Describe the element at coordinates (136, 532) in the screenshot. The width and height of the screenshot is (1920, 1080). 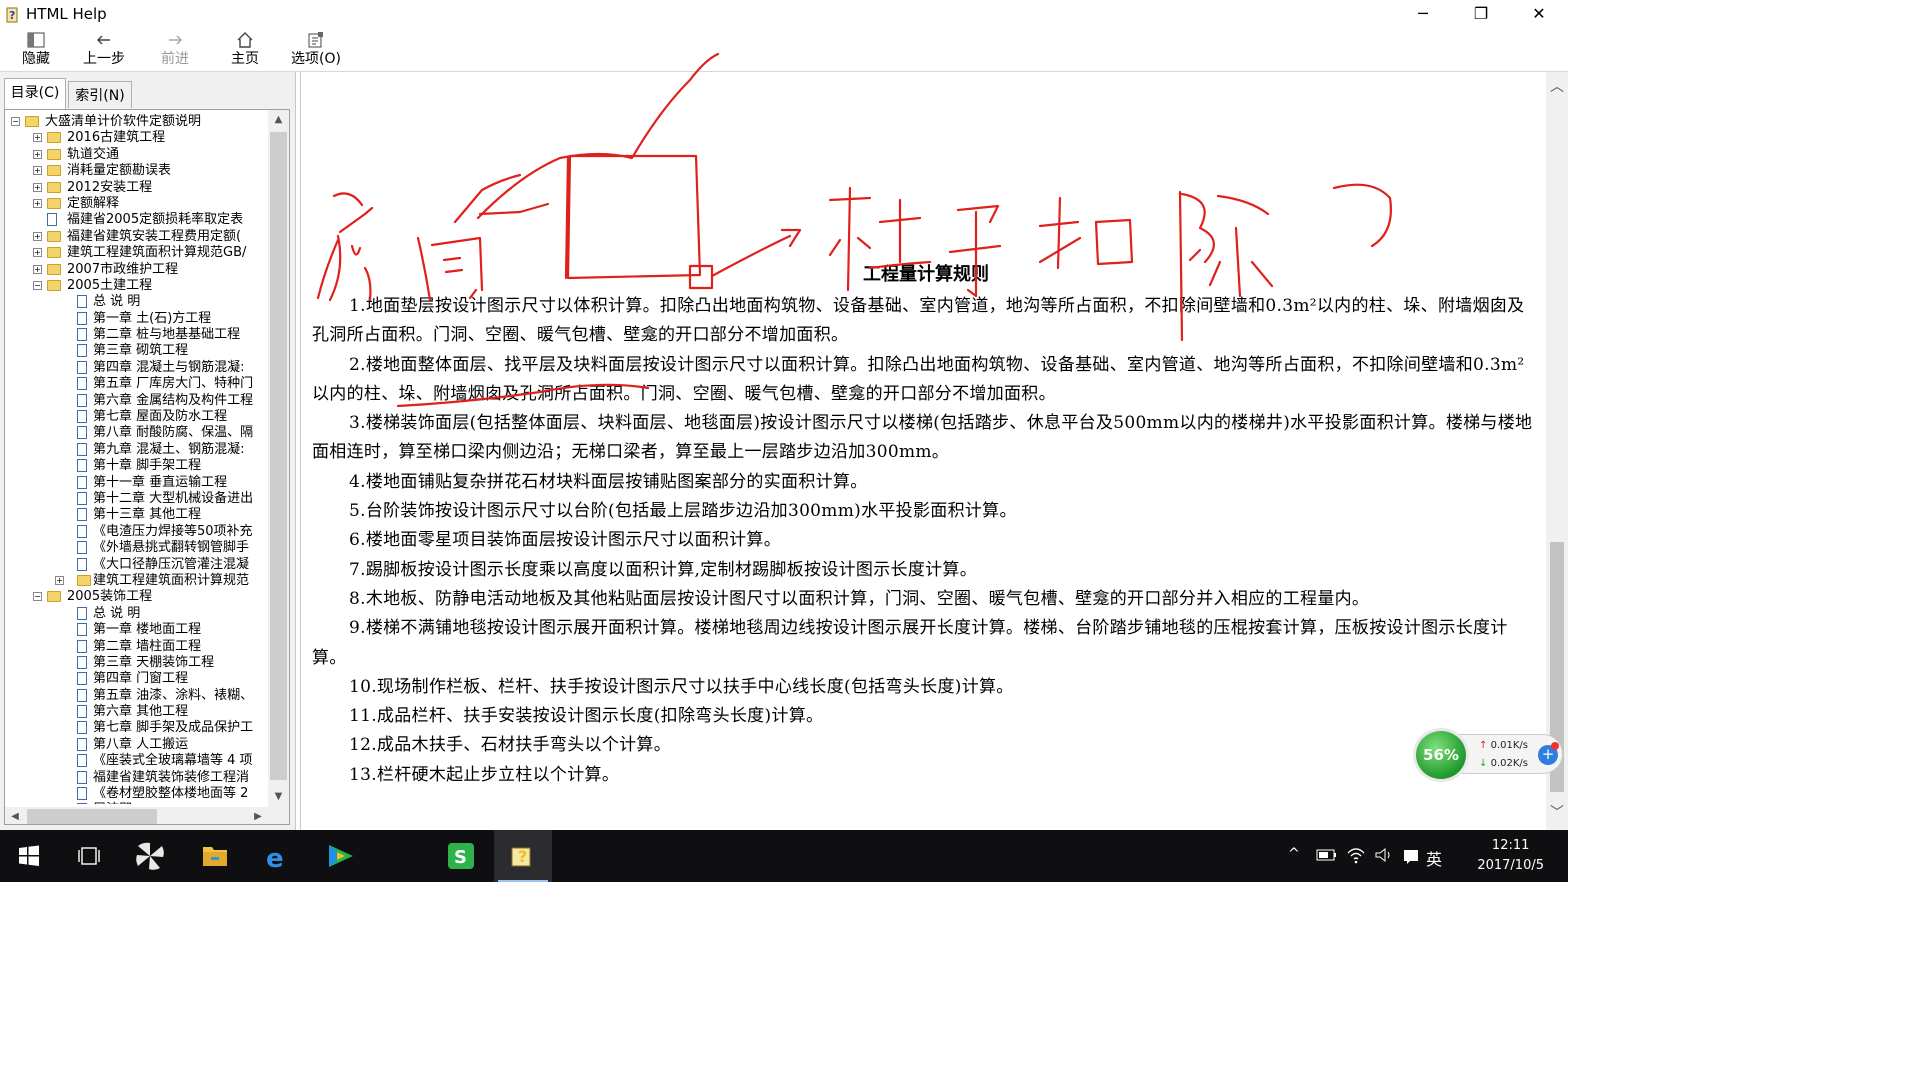
I see `tree-item: 《电渣压力焊接等50项补充` at that location.